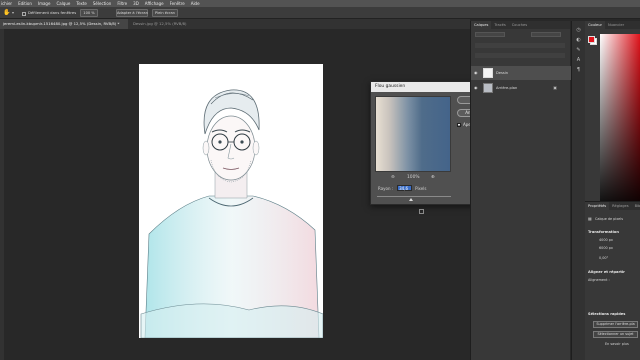 The width and height of the screenshot is (640, 360). I want to click on color-picker-field, so click(620, 124).